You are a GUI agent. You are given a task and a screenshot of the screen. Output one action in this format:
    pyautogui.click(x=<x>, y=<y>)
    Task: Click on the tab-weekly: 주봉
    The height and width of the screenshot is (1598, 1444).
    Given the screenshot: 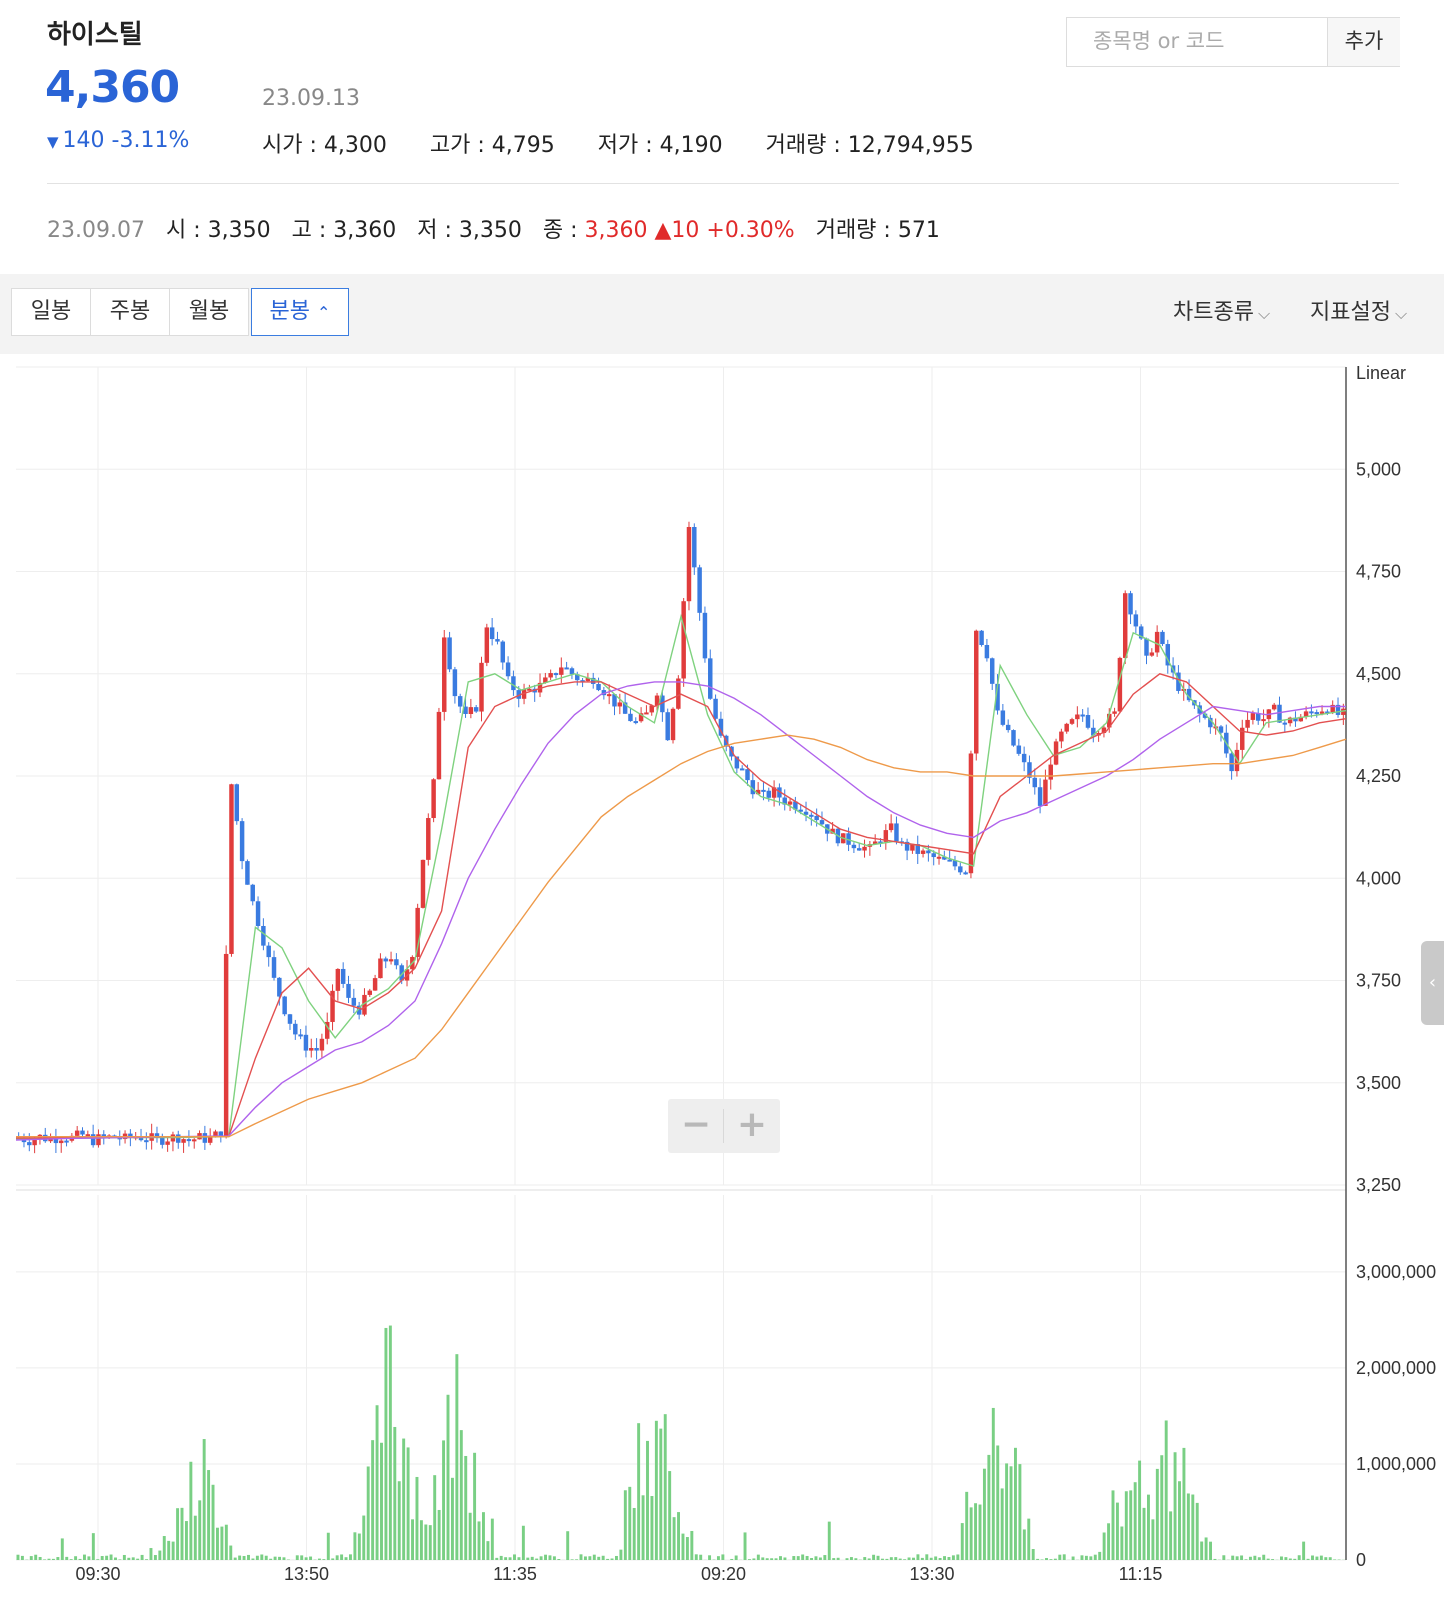 What is the action you would take?
    pyautogui.click(x=130, y=312)
    